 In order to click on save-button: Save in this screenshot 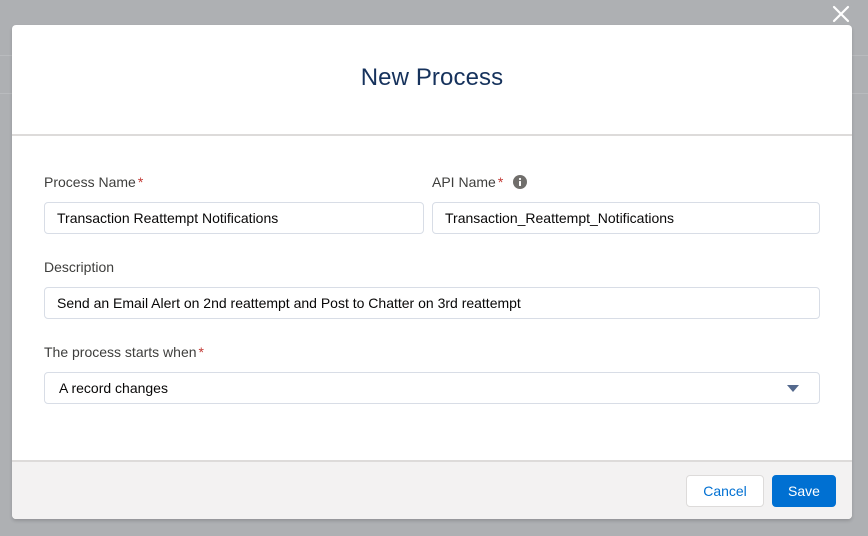, I will do `click(804, 491)`.